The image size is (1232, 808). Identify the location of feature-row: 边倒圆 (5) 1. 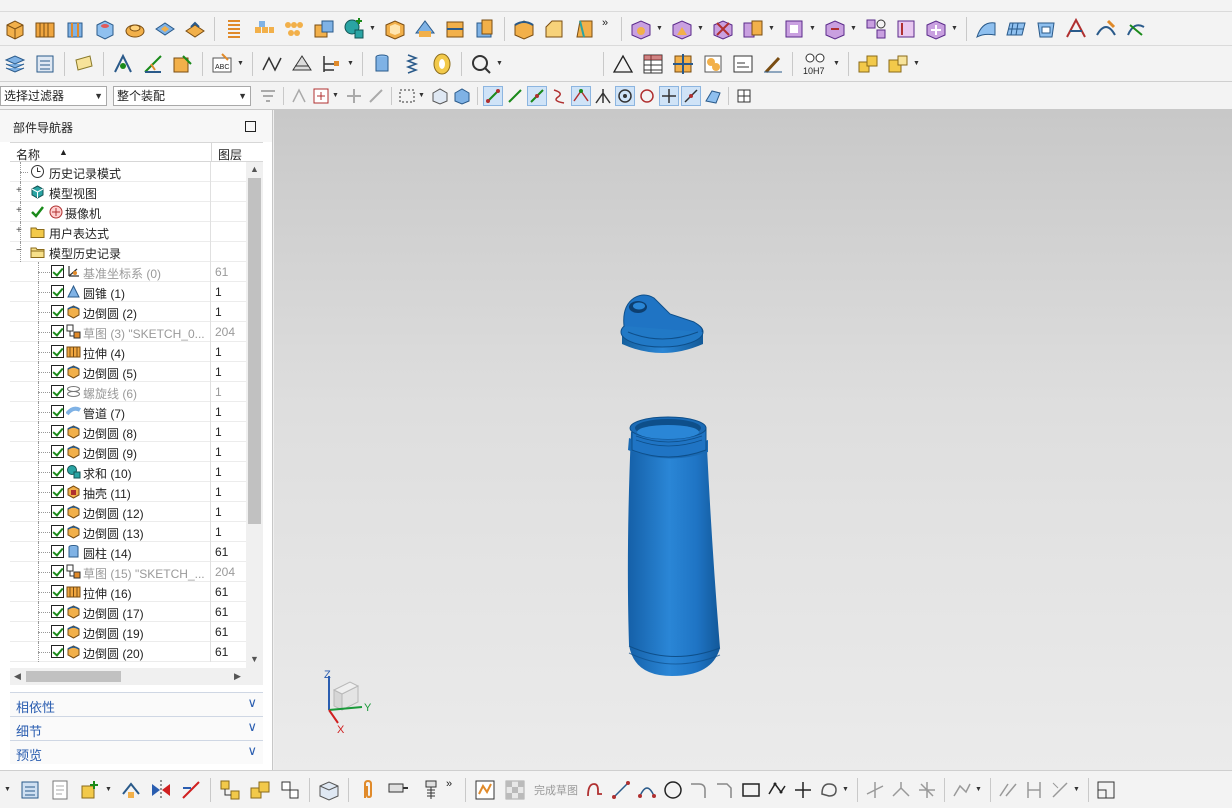
(128, 372).